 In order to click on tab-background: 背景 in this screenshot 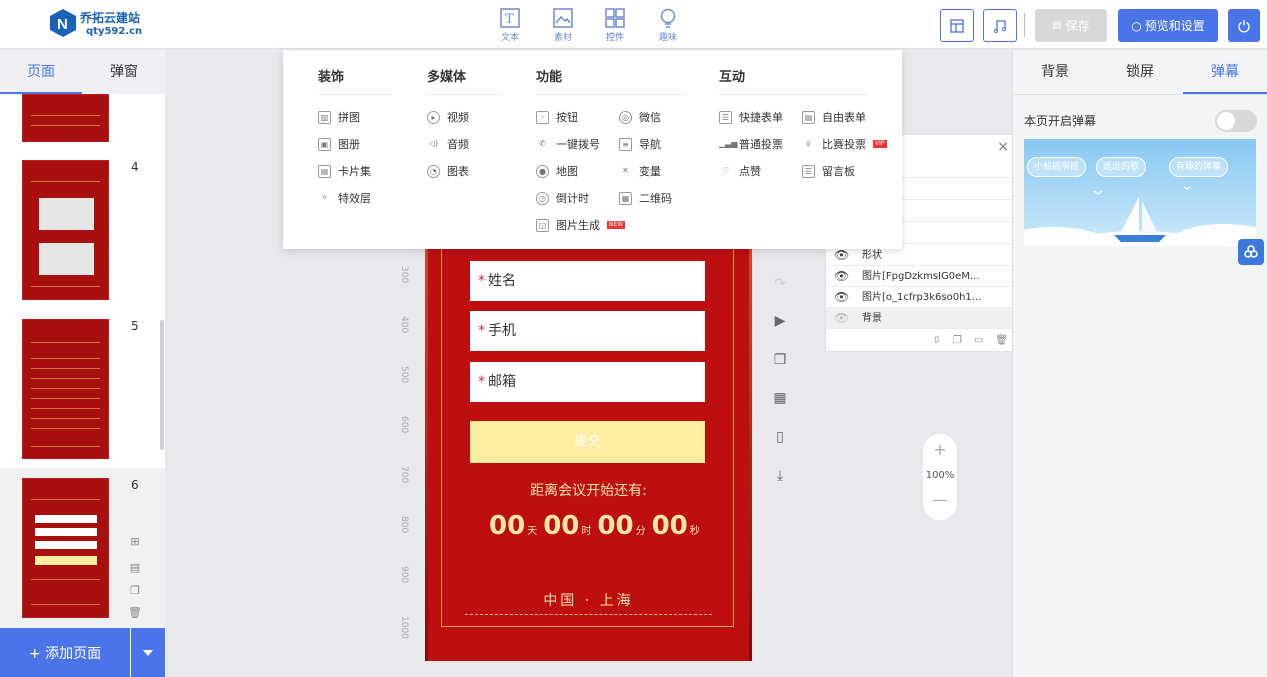, I will do `click(1055, 72)`.